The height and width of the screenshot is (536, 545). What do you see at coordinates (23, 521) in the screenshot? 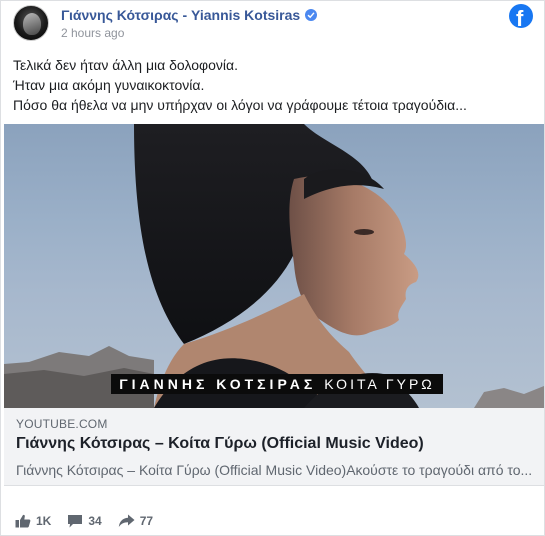
I see `thumbs-up-icon` at bounding box center [23, 521].